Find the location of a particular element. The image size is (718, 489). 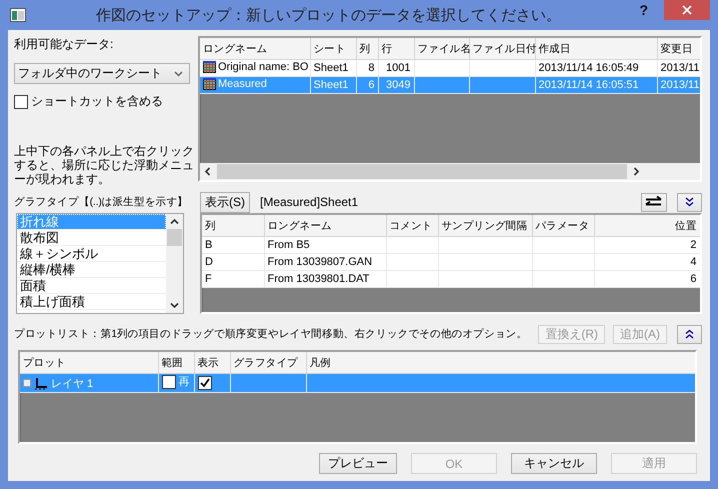

column-header: シート is located at coordinates (333, 49).